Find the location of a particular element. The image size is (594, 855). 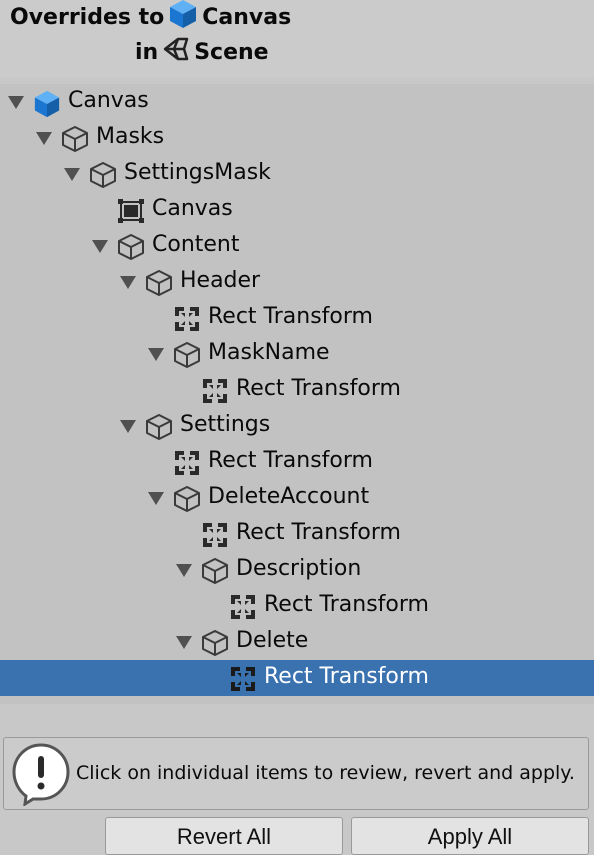

unity-scene-icon is located at coordinates (176, 52).